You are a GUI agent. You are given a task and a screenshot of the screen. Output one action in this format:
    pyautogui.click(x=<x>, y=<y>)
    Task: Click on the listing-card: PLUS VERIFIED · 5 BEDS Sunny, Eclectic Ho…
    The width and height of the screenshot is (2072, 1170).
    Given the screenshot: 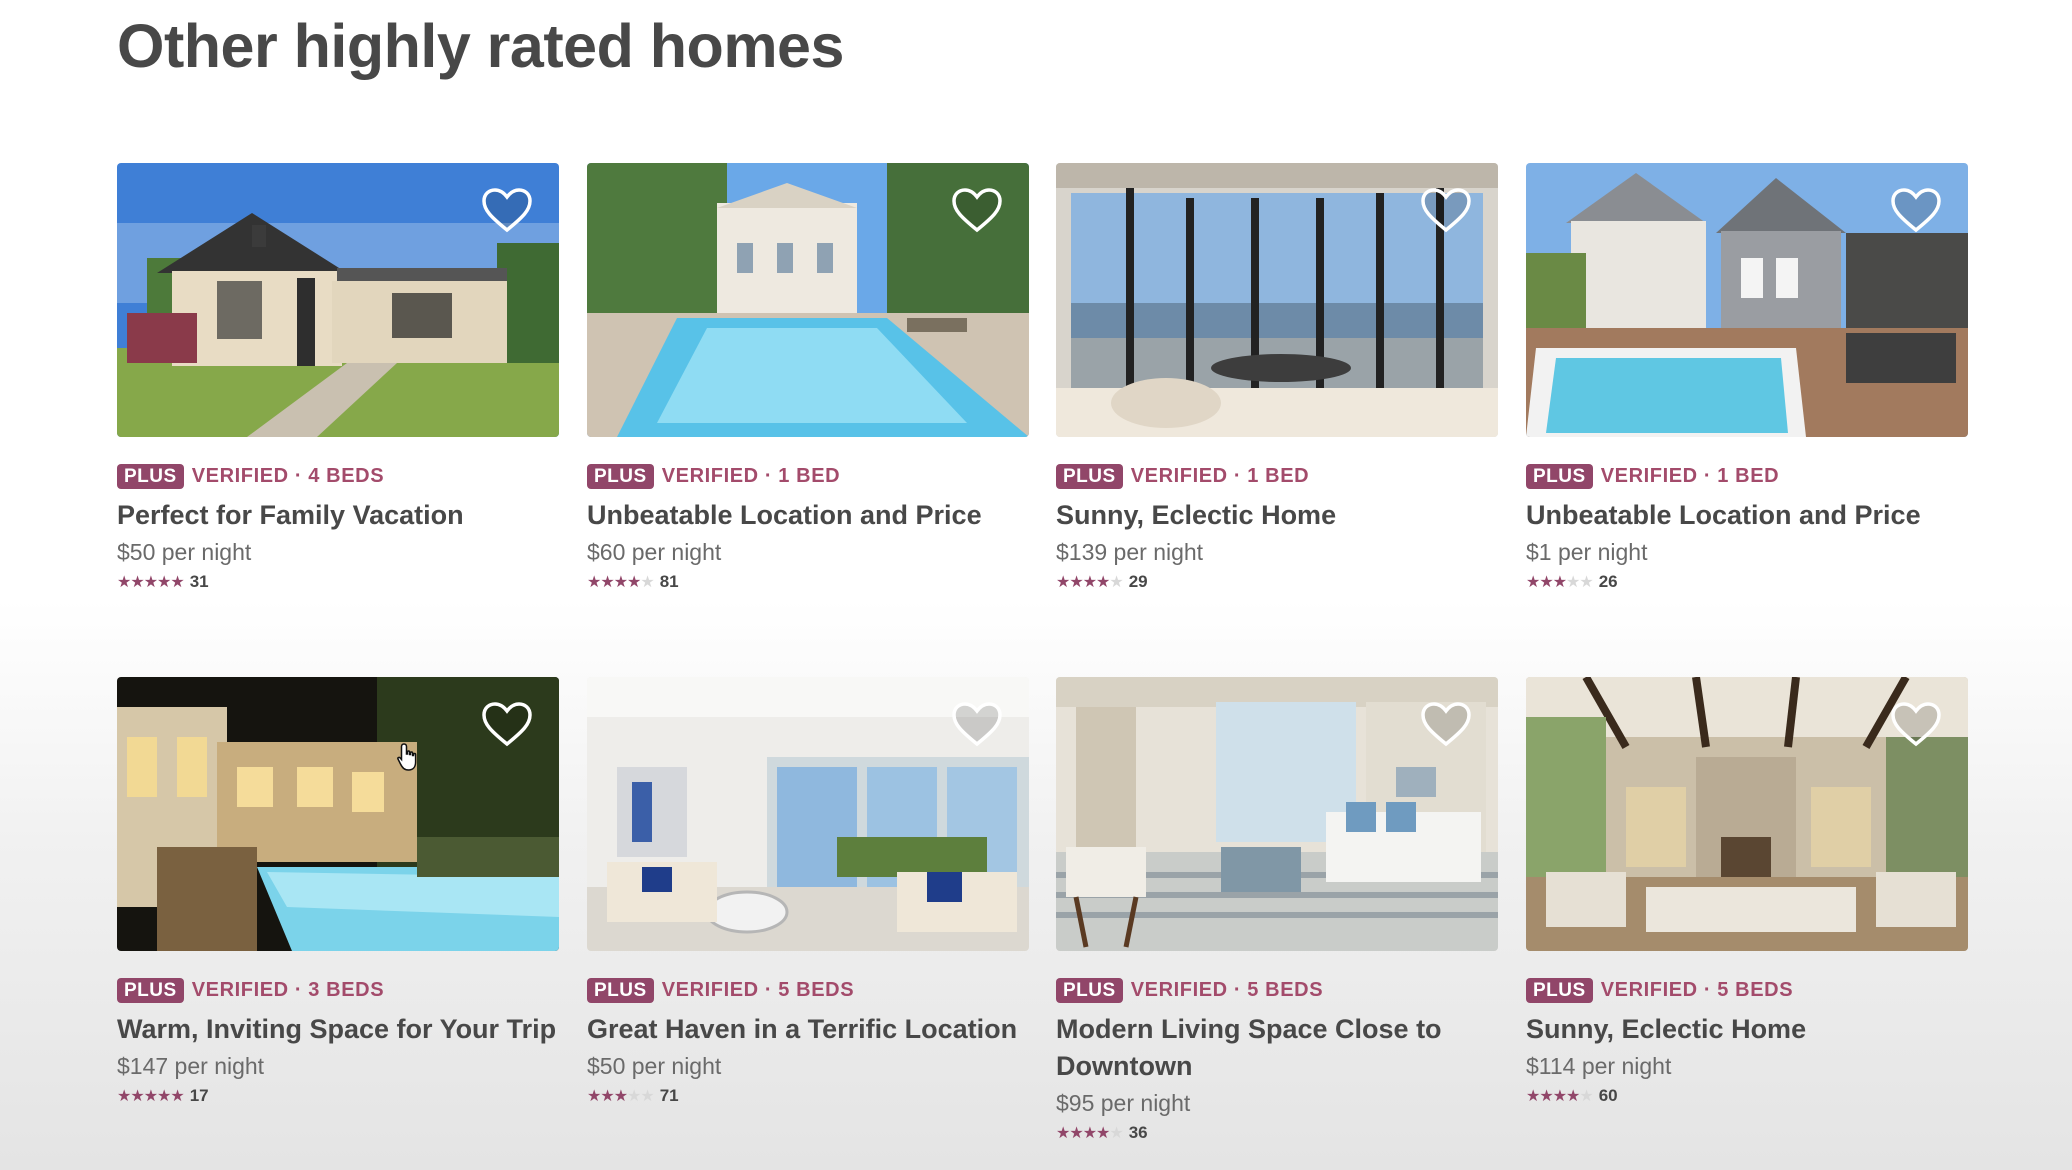 What is the action you would take?
    pyautogui.click(x=1747, y=892)
    